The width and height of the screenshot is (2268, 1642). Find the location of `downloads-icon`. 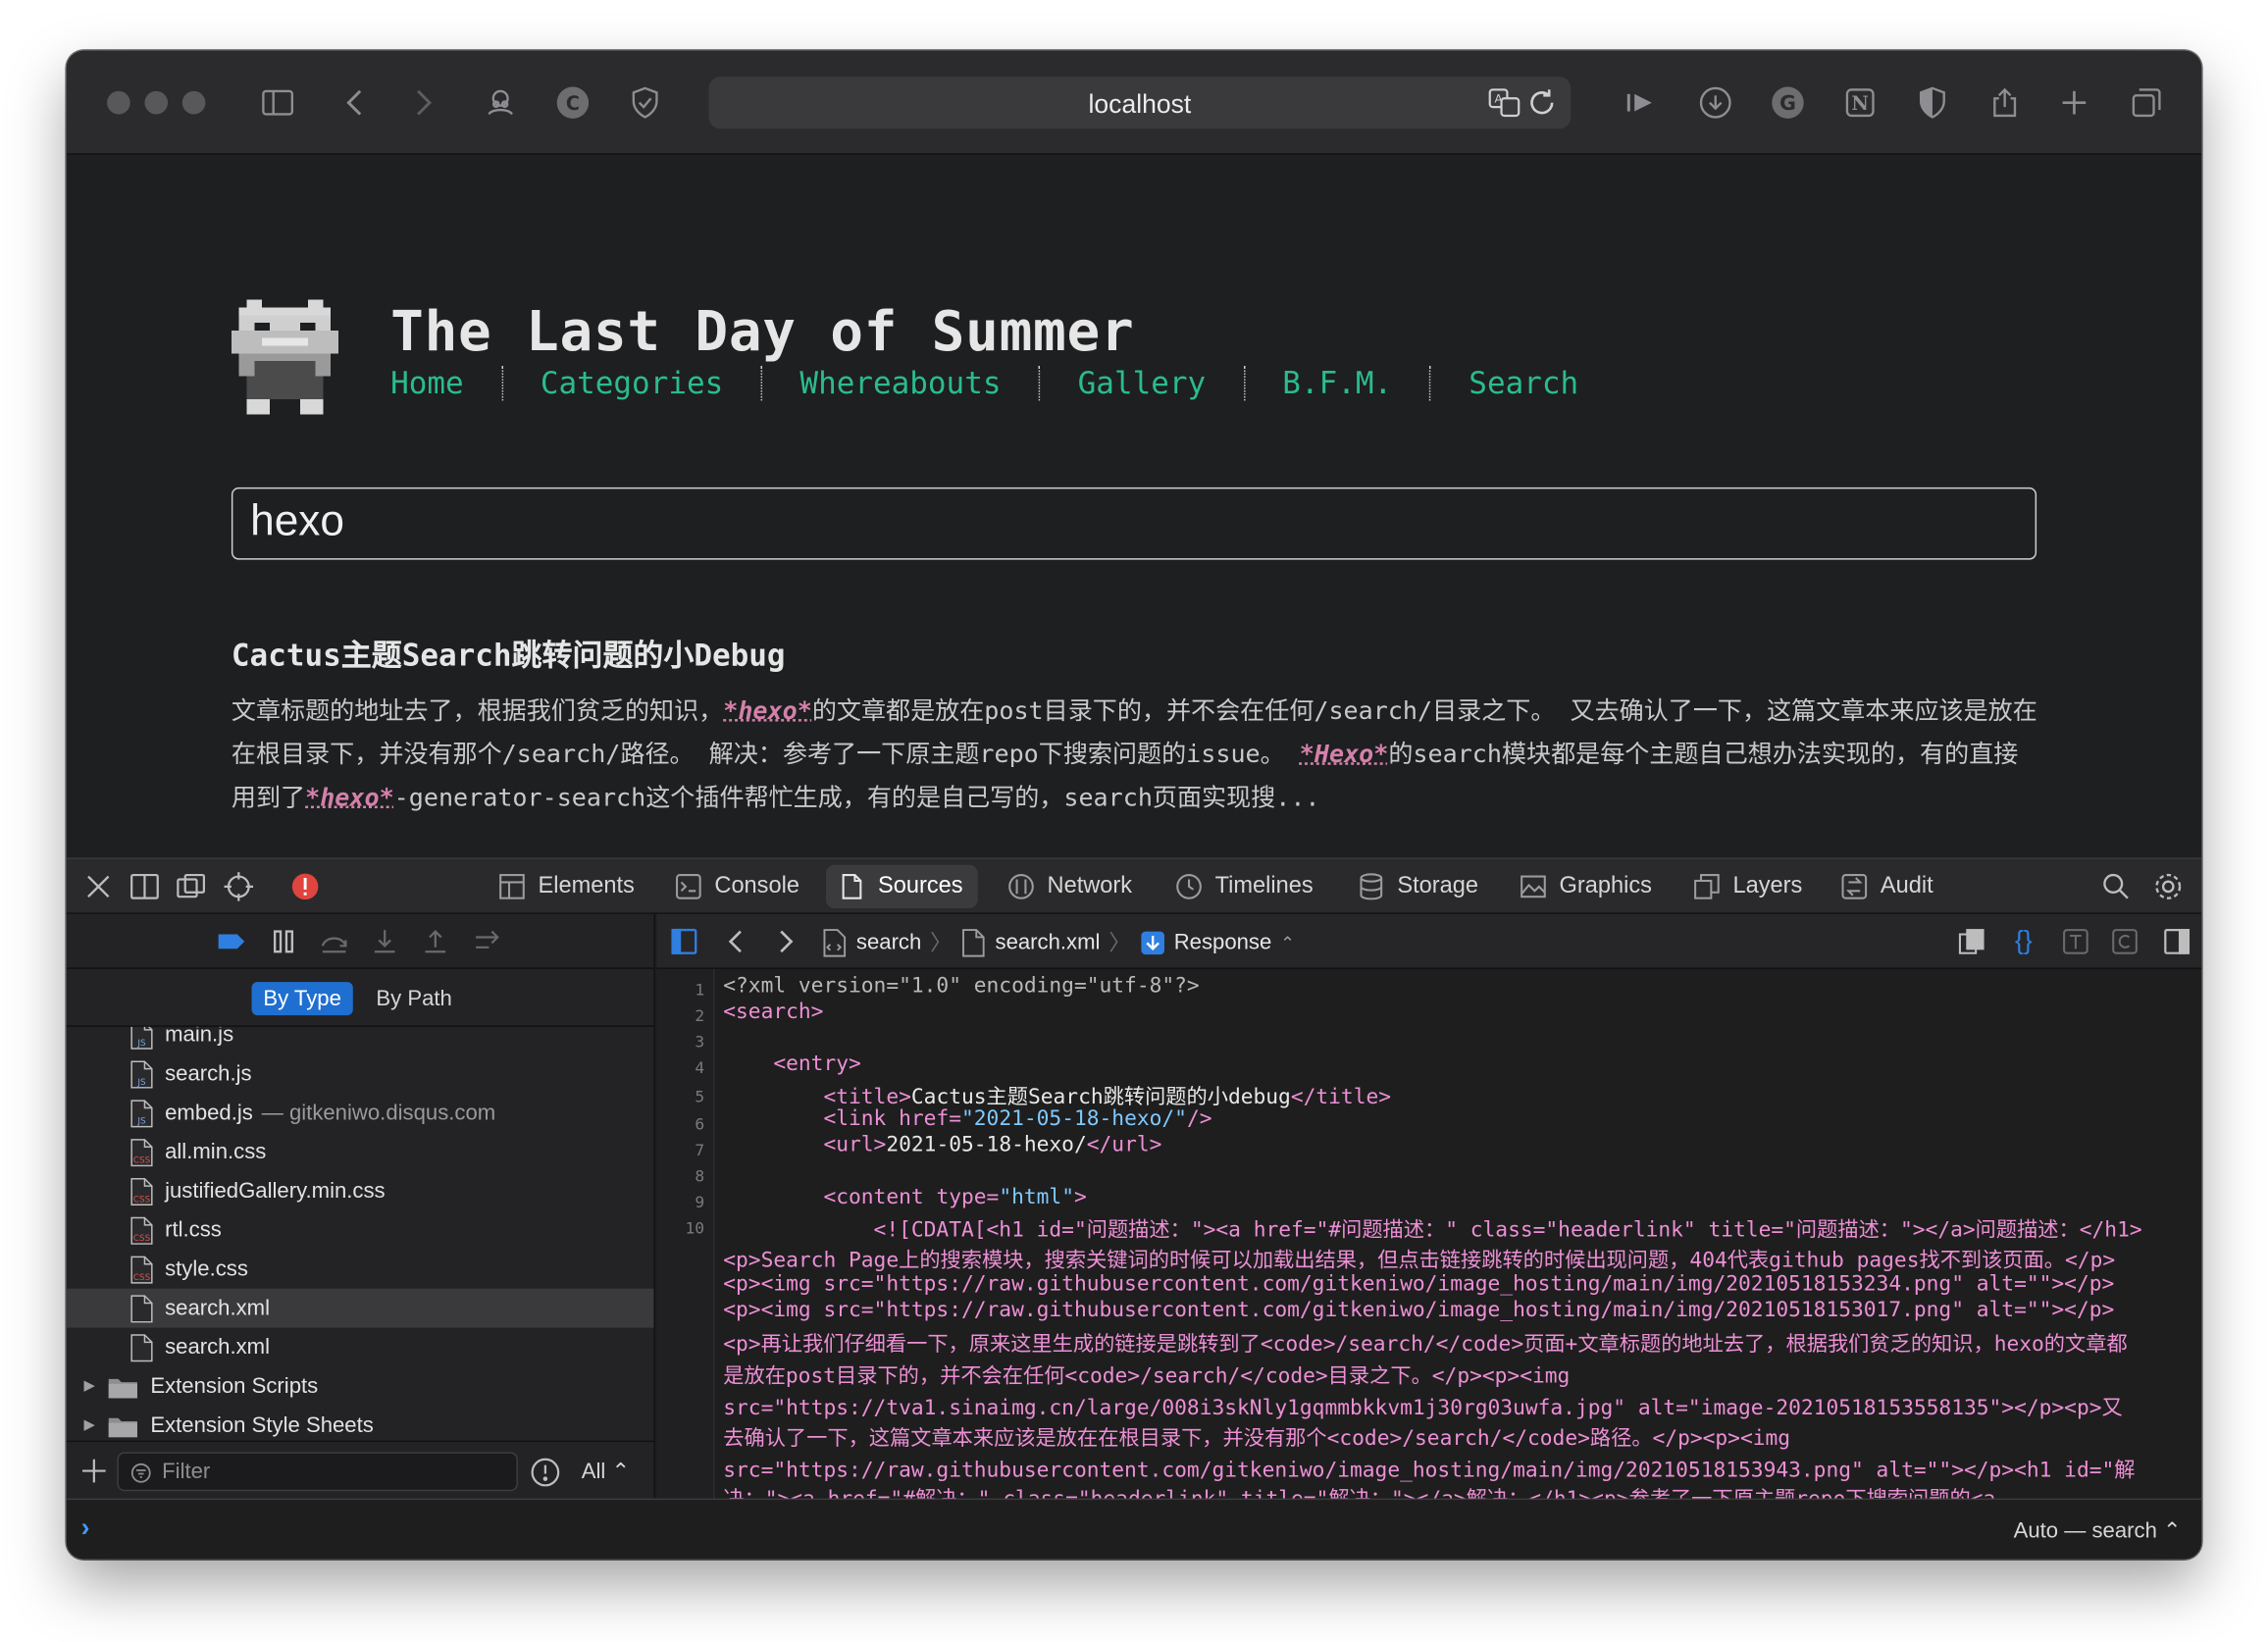

downloads-icon is located at coordinates (1715, 103).